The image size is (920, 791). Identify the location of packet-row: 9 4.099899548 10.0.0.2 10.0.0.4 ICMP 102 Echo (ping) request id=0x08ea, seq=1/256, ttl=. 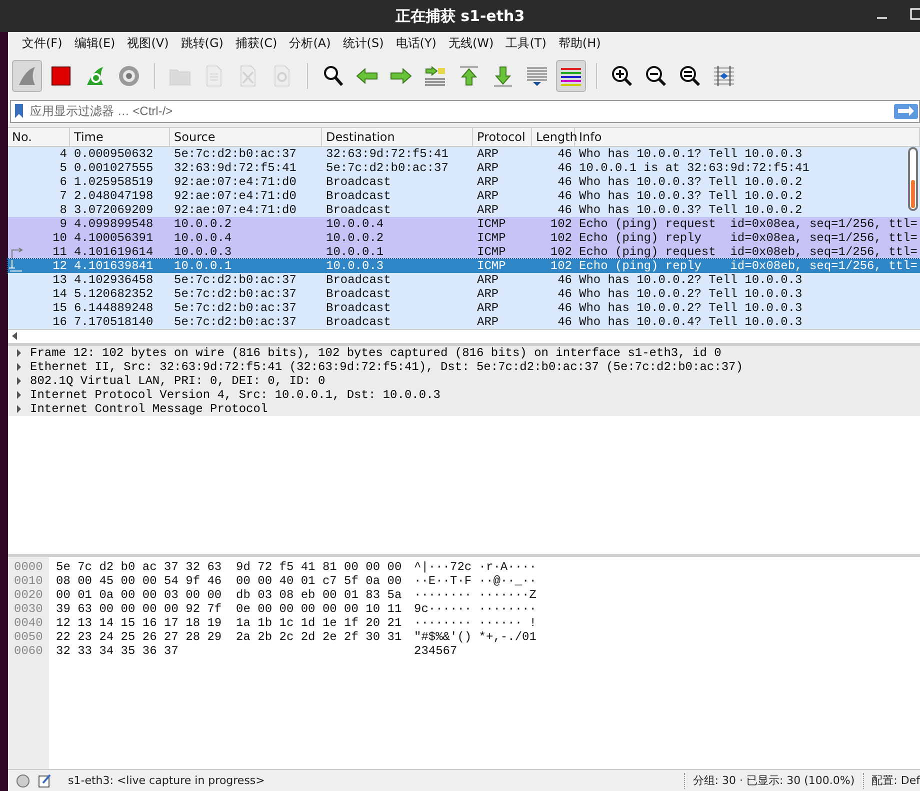
(464, 223).